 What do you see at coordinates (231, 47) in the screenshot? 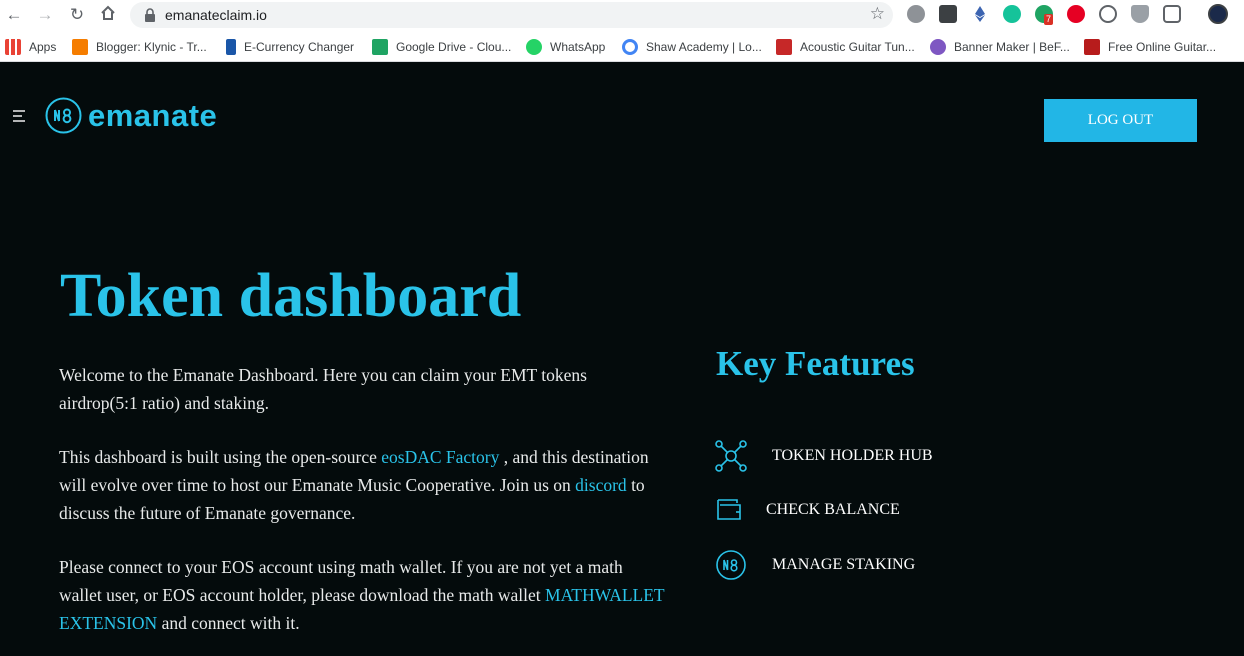
I see `ecurrency-icon` at bounding box center [231, 47].